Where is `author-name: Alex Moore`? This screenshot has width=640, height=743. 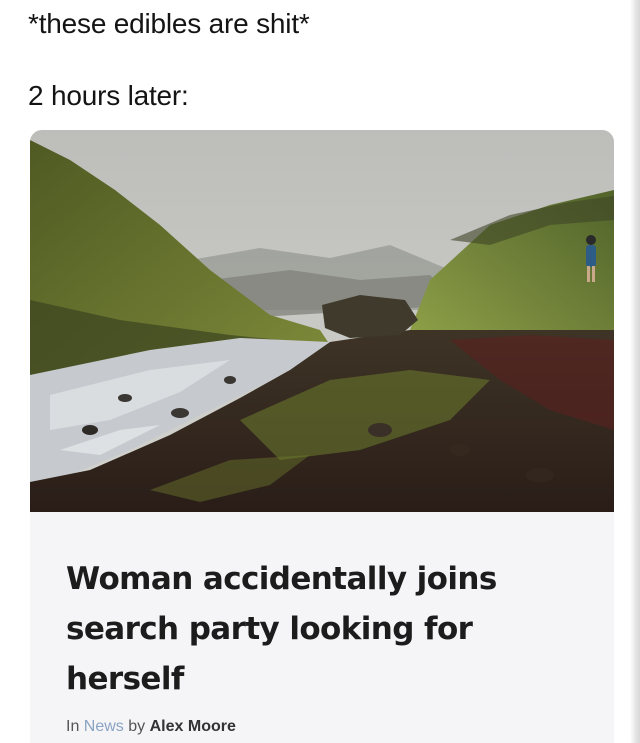
author-name: Alex Moore is located at coordinates (193, 726).